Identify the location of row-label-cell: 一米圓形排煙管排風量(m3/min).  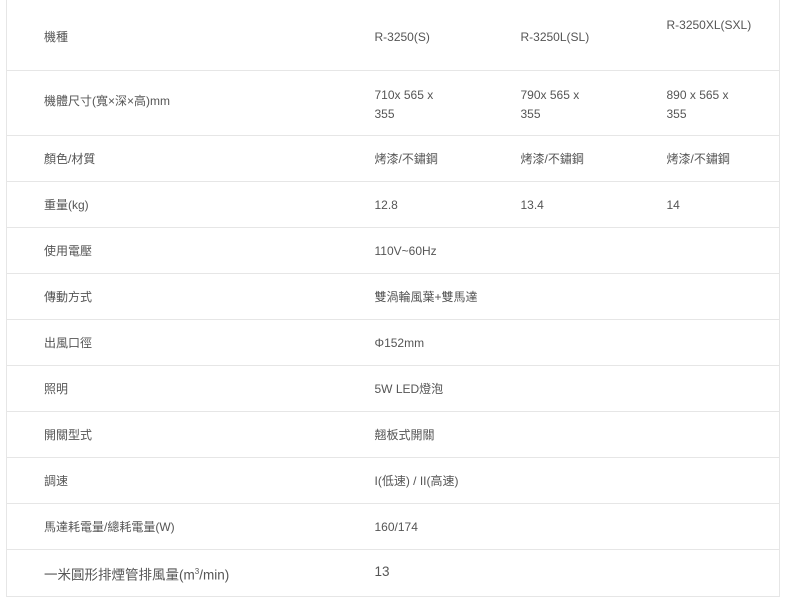
(190, 573).